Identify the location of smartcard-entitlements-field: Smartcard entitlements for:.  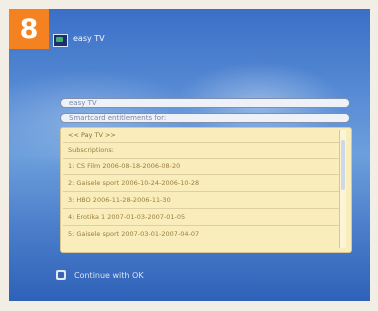
(205, 118).